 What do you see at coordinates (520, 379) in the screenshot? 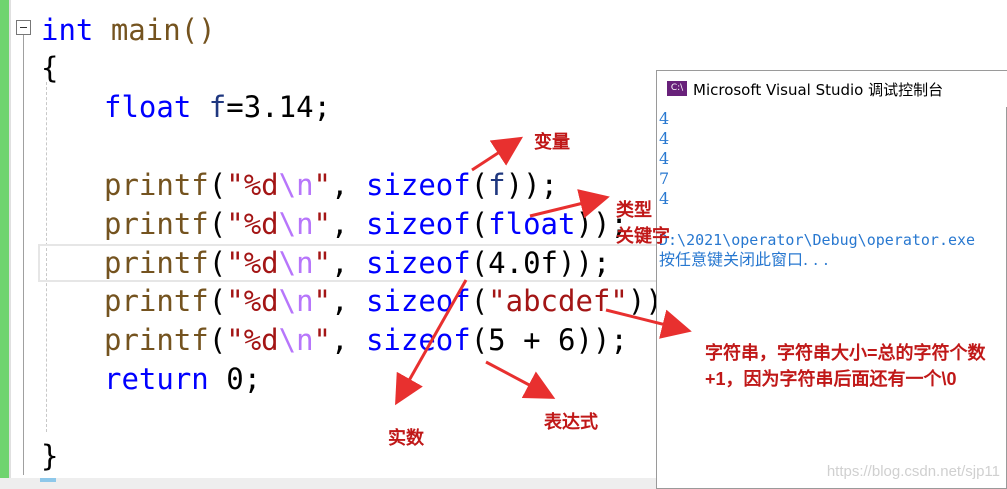
I see `arrow-to-expression` at bounding box center [520, 379].